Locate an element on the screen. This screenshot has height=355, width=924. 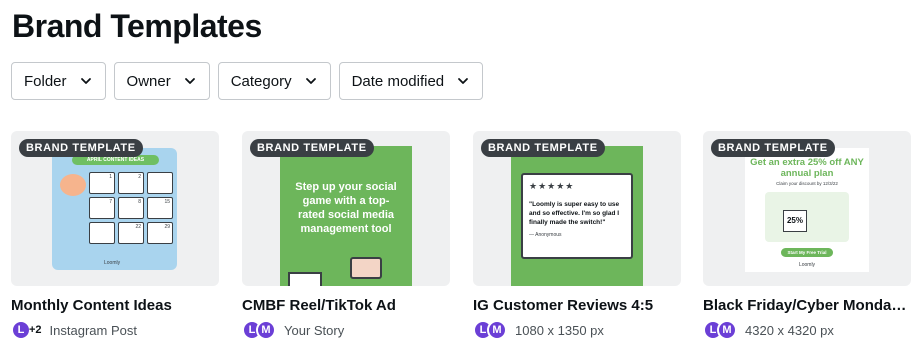
promo-cta: Start My Free Trial is located at coordinates (807, 252).